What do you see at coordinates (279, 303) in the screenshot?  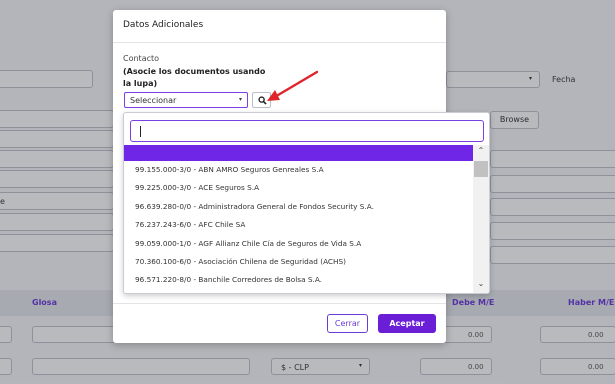 I see `footer-divider` at bounding box center [279, 303].